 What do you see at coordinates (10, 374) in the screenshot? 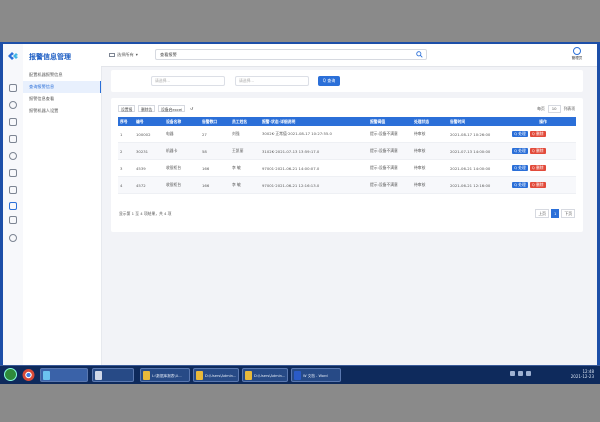
I see `start-button` at bounding box center [10, 374].